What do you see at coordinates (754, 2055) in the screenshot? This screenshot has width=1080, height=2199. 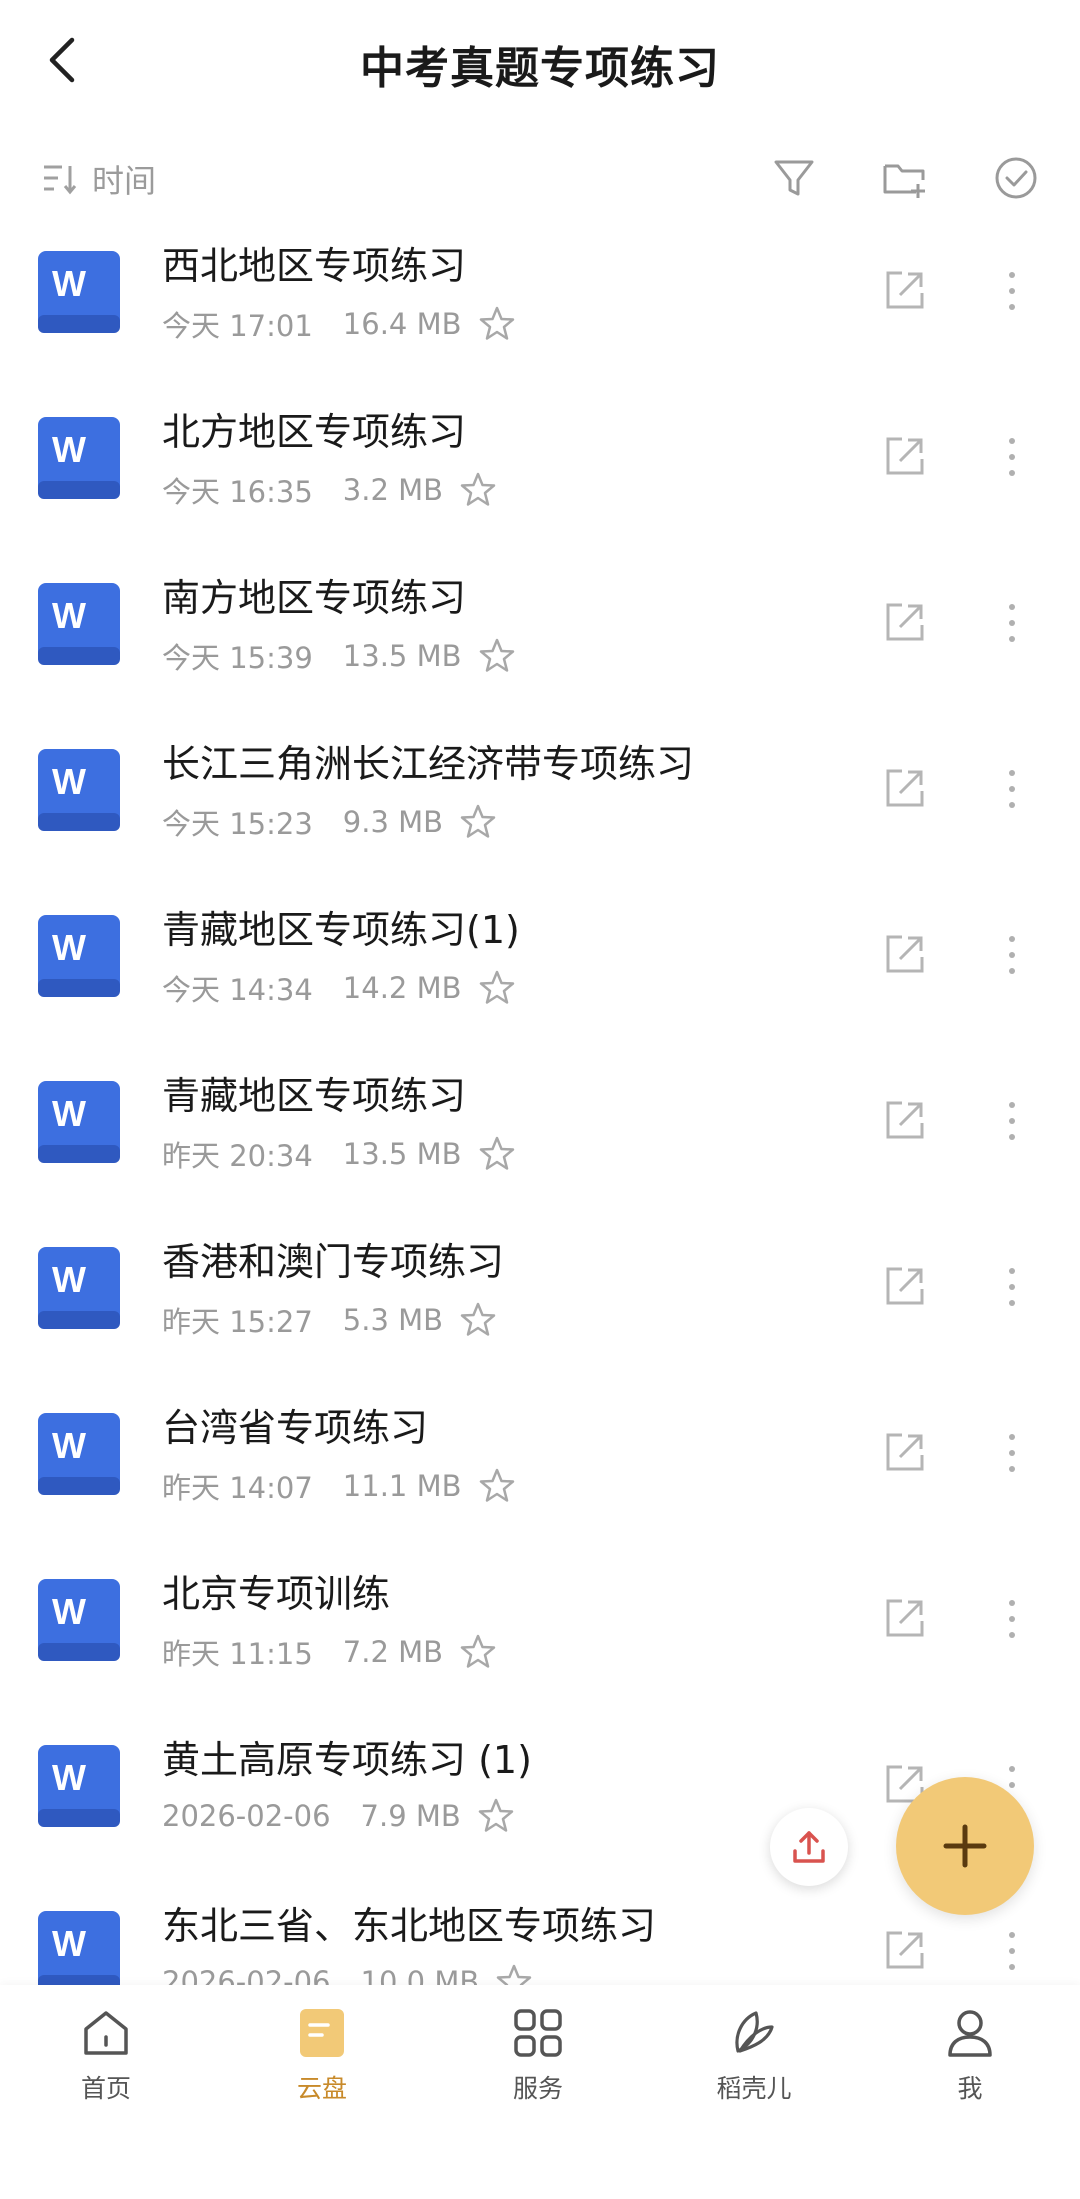 I see `tab-docer: 稻壳儿` at bounding box center [754, 2055].